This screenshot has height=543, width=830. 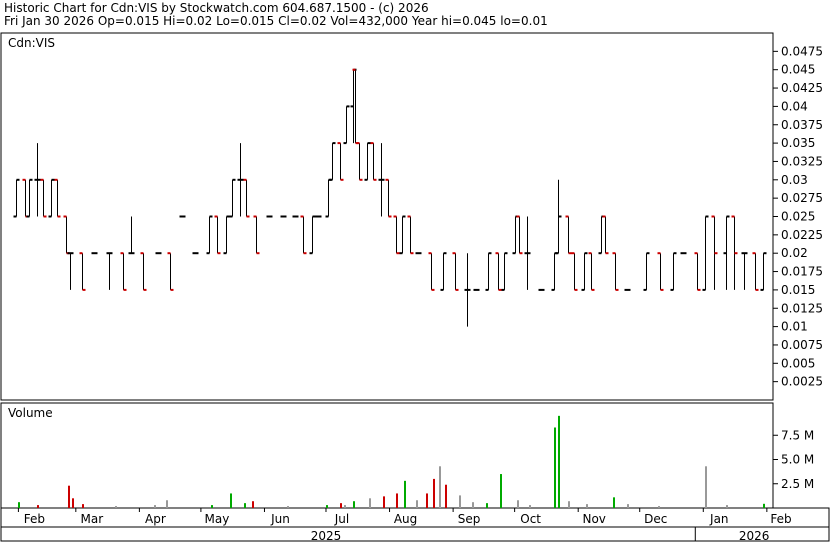 I want to click on price-y-tick-label: 0.0125, so click(x=802, y=308).